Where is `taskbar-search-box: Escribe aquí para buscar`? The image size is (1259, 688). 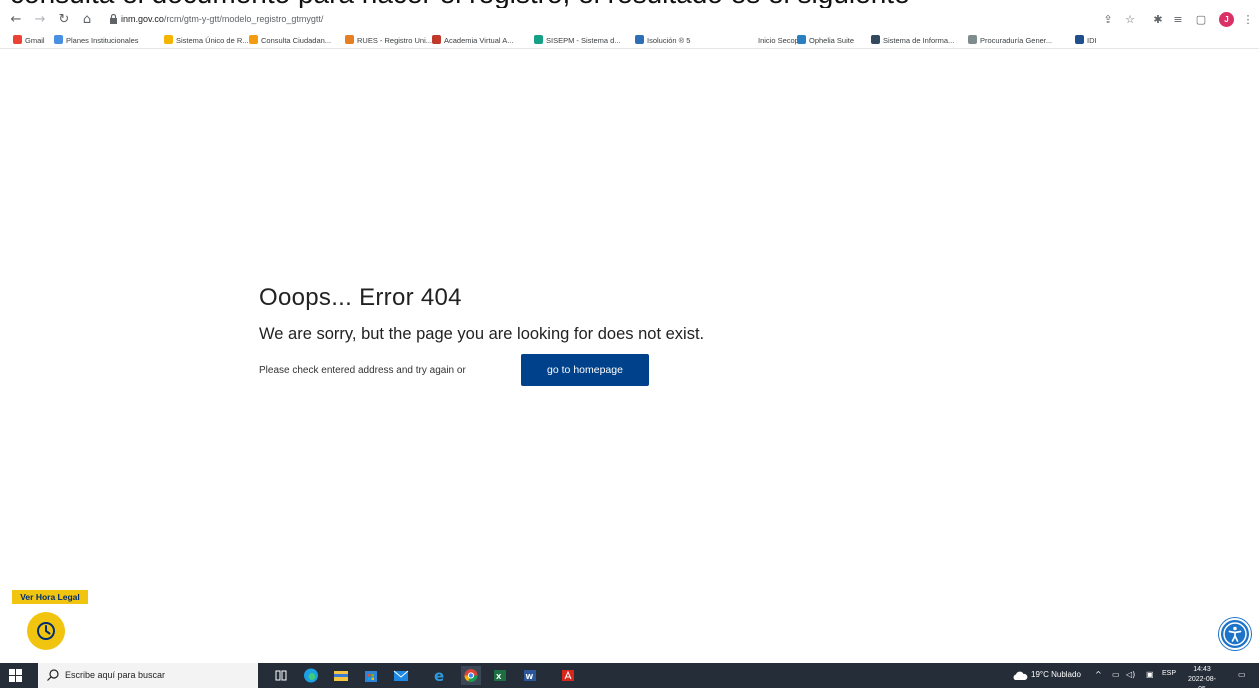 taskbar-search-box: Escribe aquí para buscar is located at coordinates (148, 675).